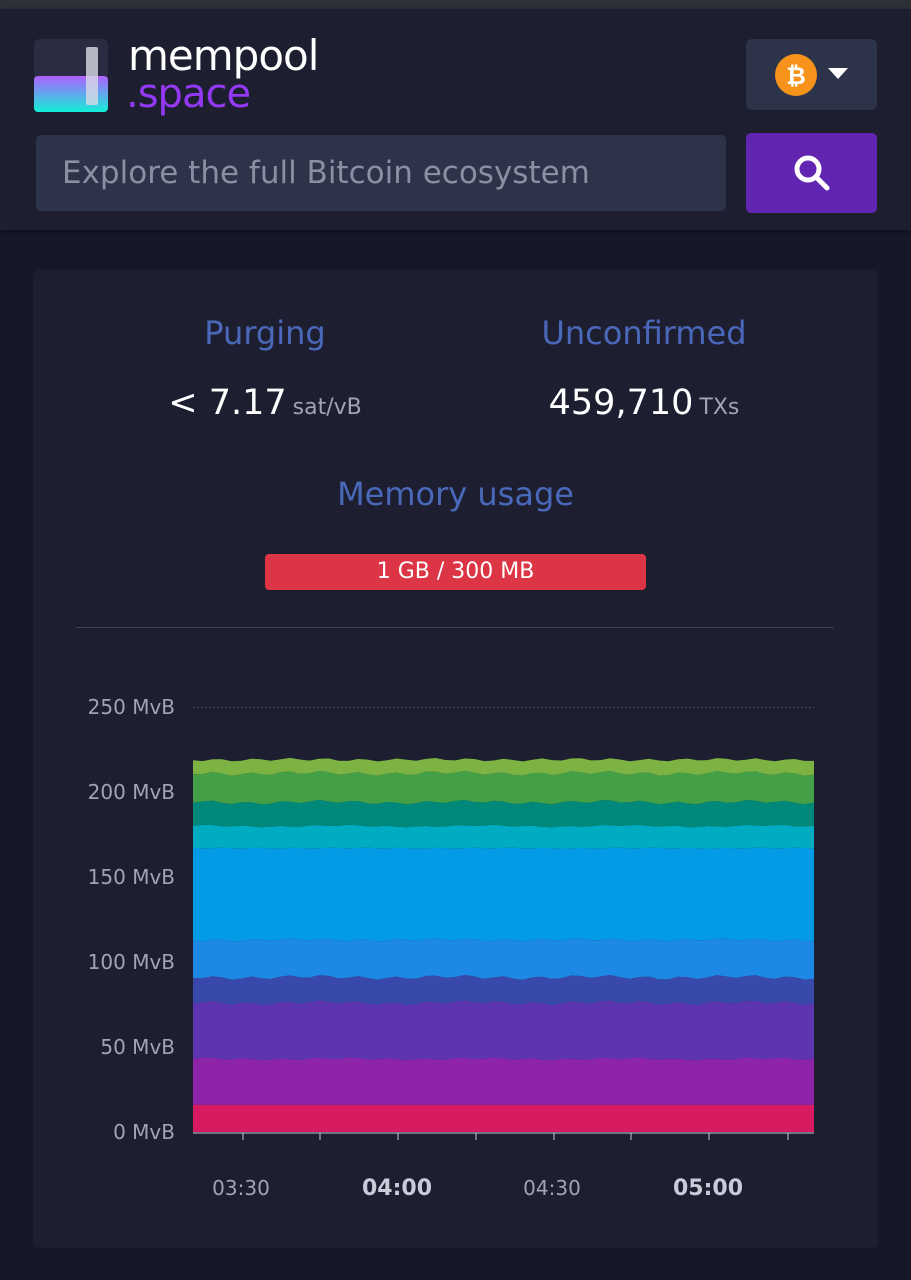 The width and height of the screenshot is (911, 1280). I want to click on search-icon, so click(812, 173).